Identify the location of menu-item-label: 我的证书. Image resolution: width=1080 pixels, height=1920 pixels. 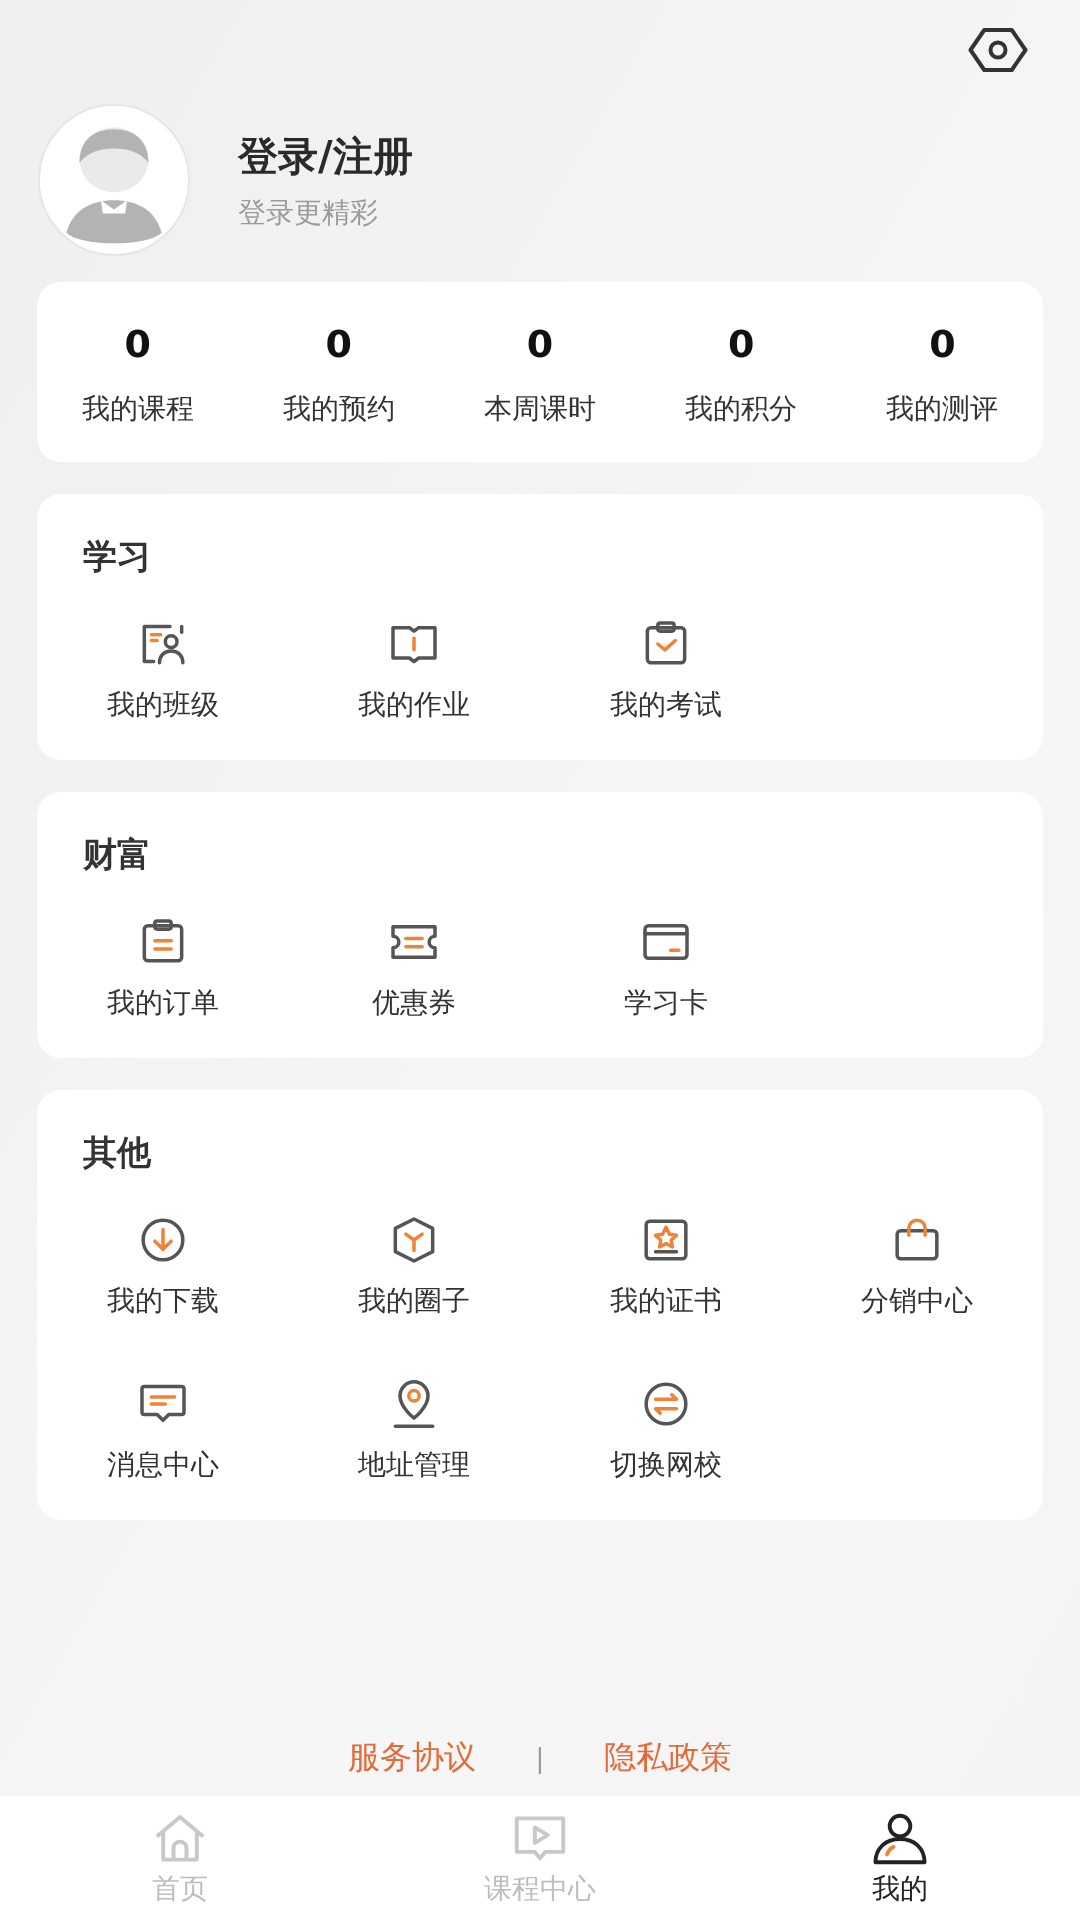
(665, 1301).